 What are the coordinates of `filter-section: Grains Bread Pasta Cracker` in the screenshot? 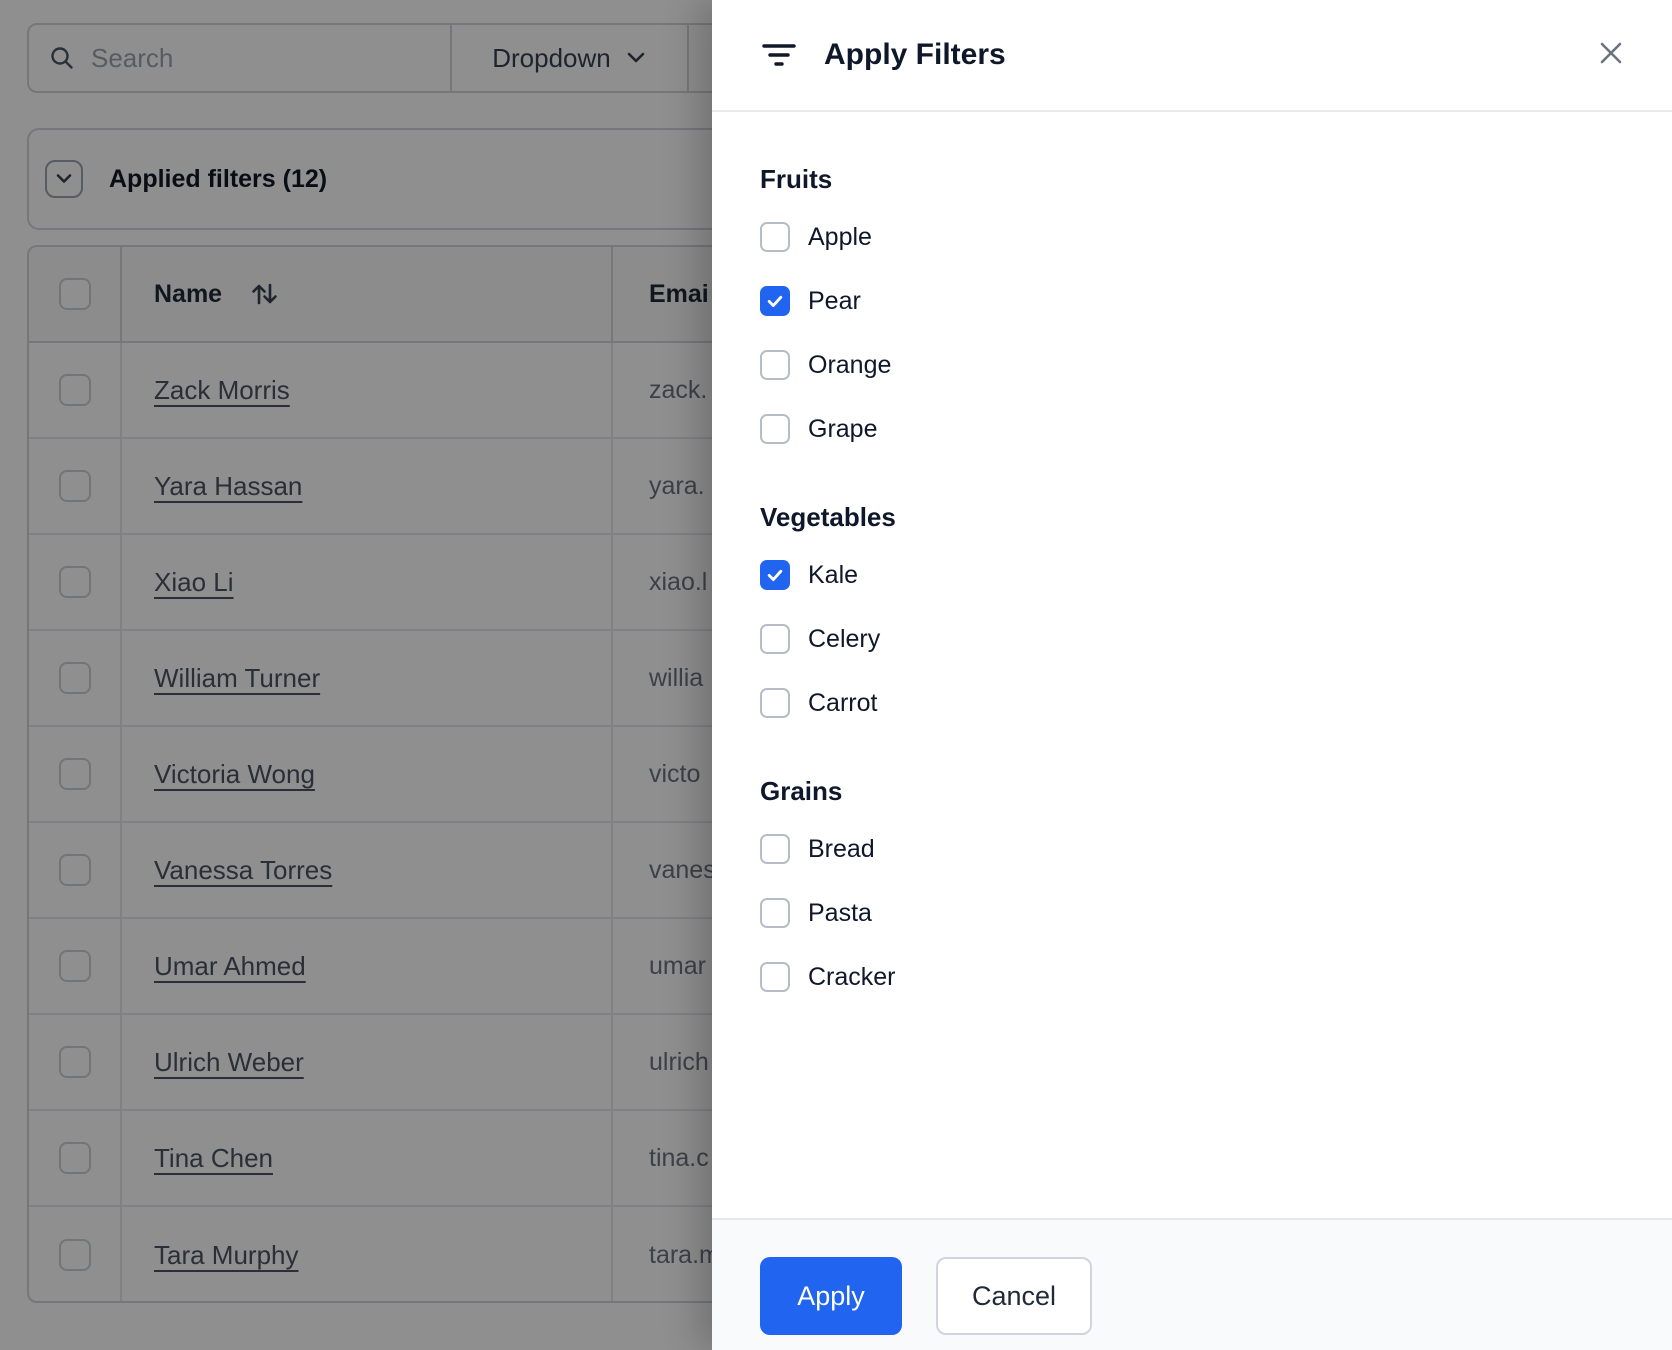 It's located at (1192, 884).